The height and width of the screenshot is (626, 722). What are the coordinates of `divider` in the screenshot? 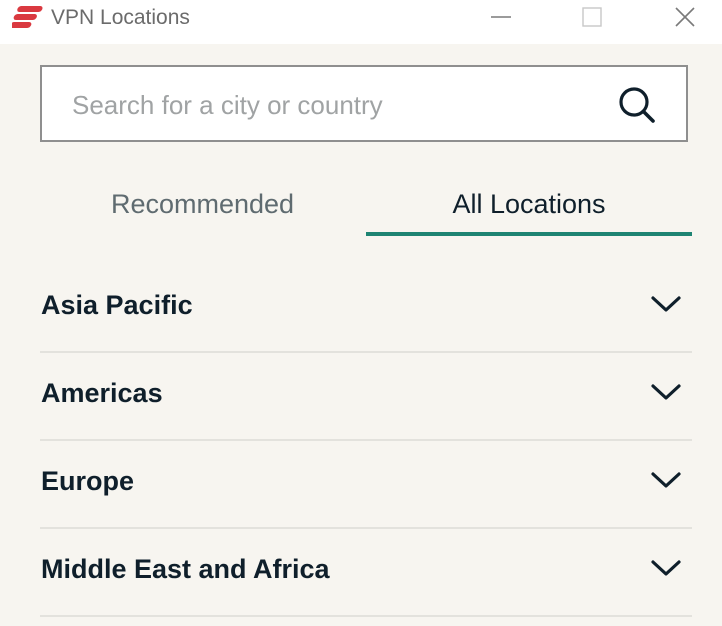 It's located at (366, 616).